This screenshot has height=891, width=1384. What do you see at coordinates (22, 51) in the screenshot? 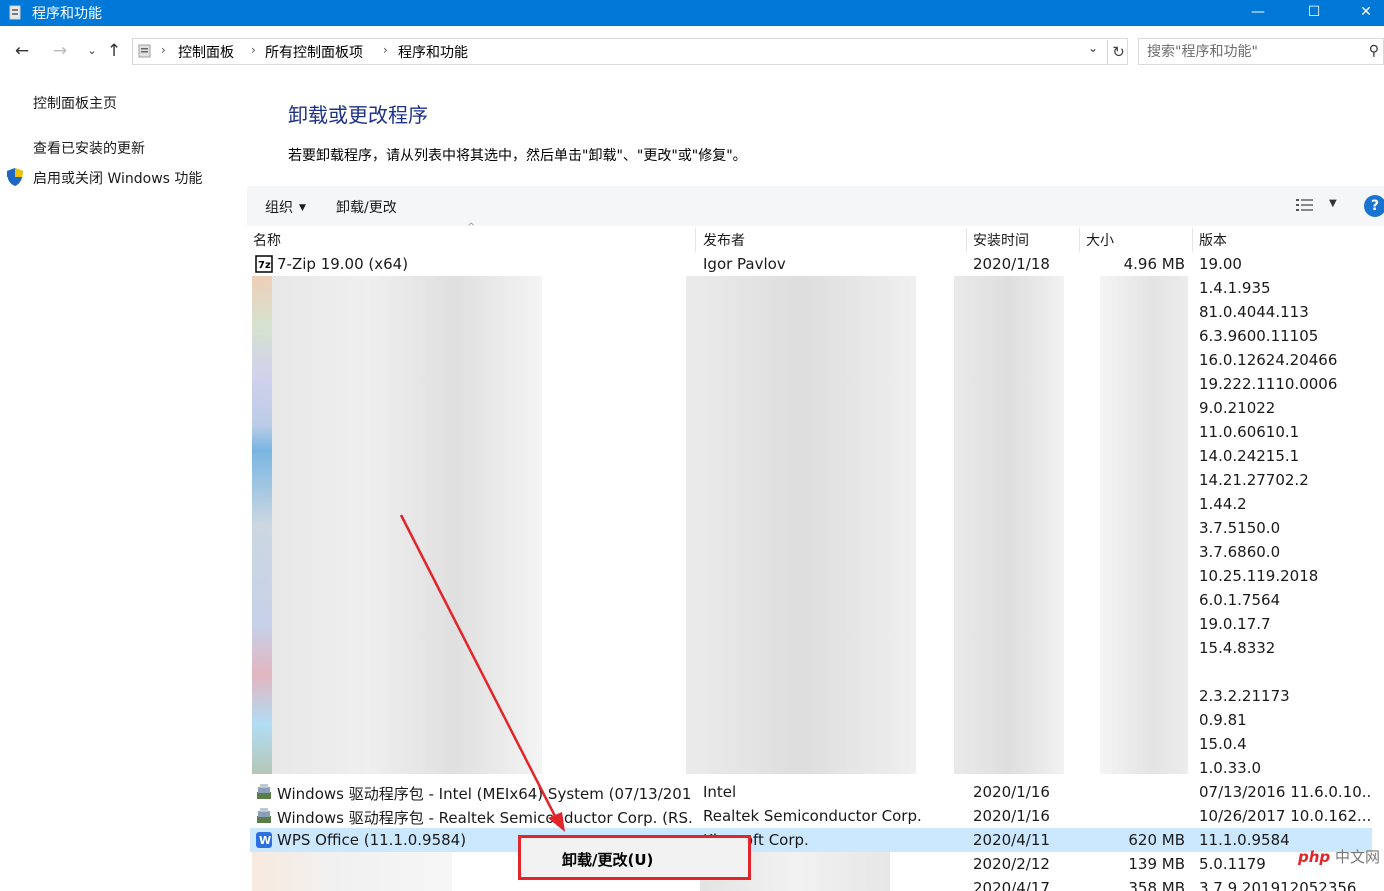
I see `back-arrow-icon: ←` at bounding box center [22, 51].